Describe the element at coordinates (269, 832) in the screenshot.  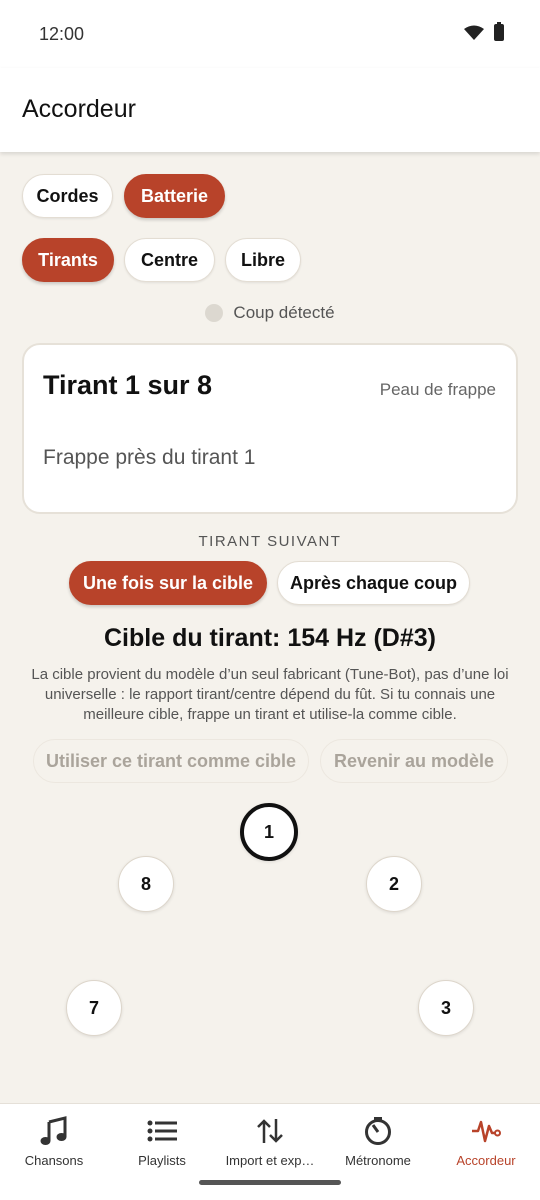
I see `lug-1: 1` at that location.